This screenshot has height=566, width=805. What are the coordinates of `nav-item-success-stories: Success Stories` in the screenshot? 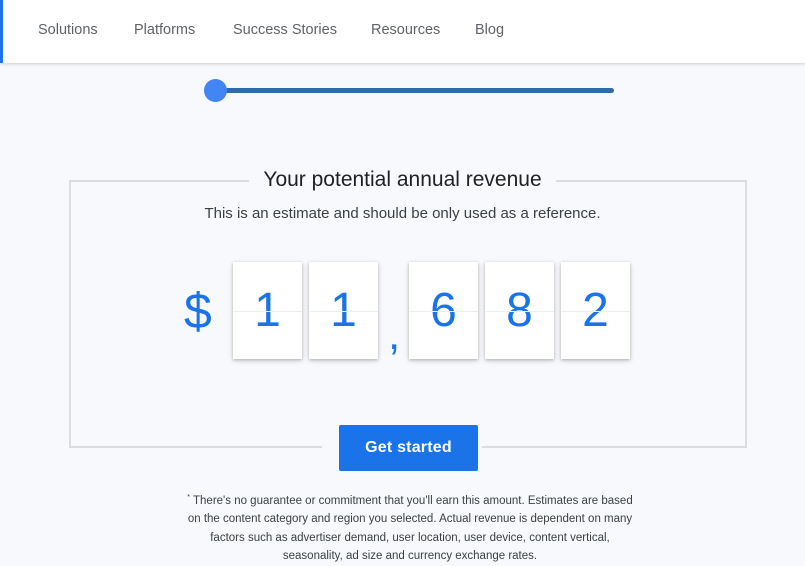 It's located at (285, 30).